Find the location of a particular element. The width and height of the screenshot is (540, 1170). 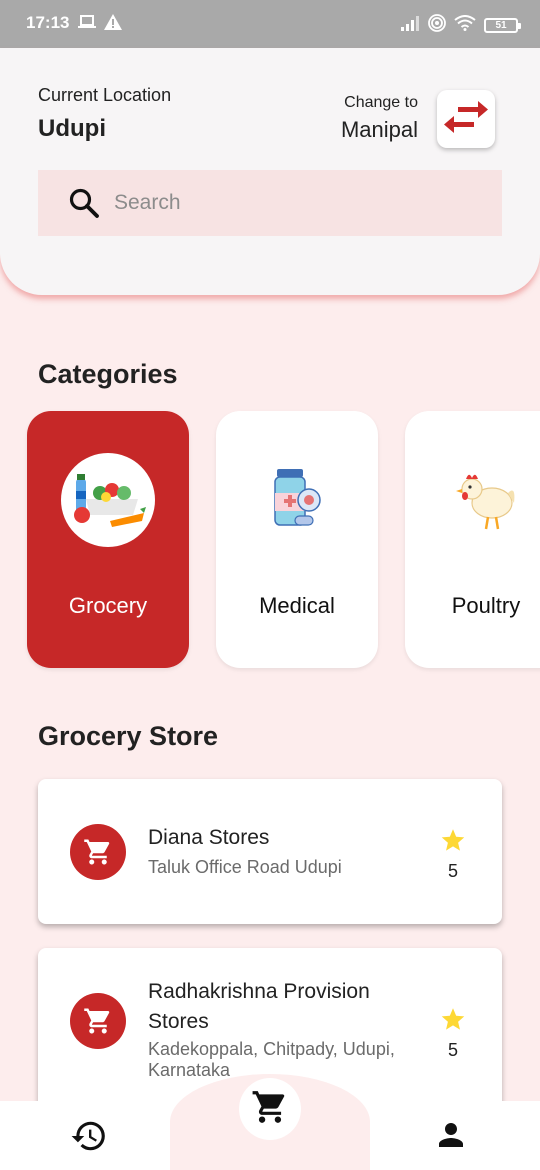

medicine-icon is located at coordinates (297, 500).